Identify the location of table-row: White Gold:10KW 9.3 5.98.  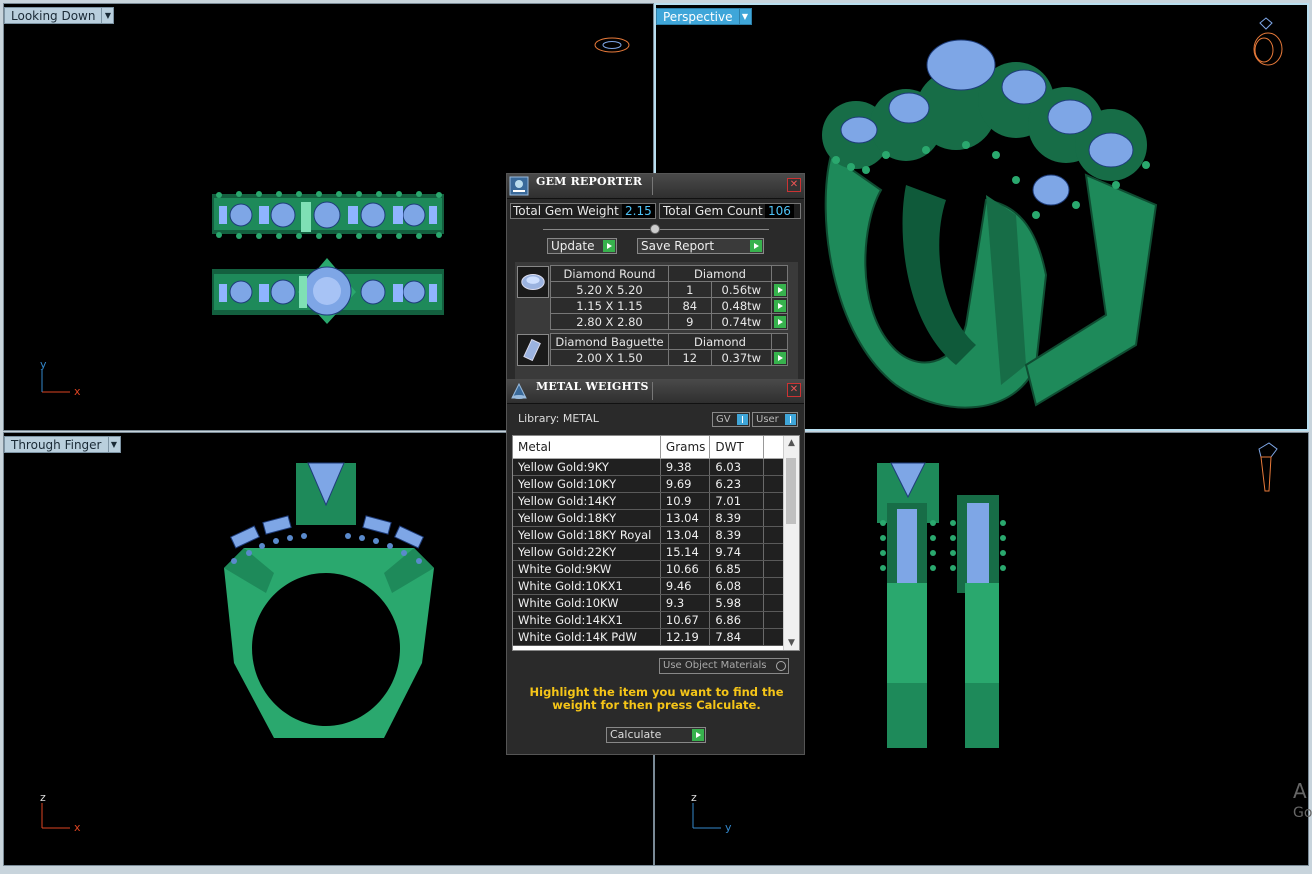
(649, 603).